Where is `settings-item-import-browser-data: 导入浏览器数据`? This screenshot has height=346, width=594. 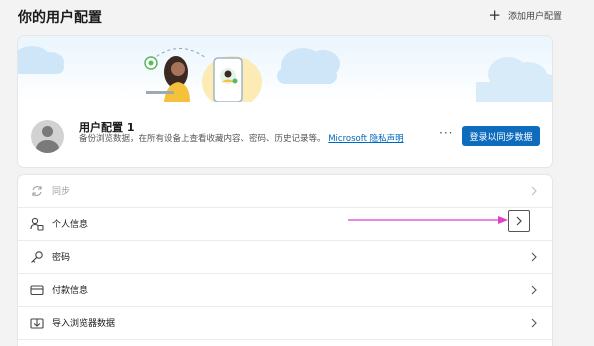
settings-item-import-browser-data: 导入浏览器数据 is located at coordinates (285, 323).